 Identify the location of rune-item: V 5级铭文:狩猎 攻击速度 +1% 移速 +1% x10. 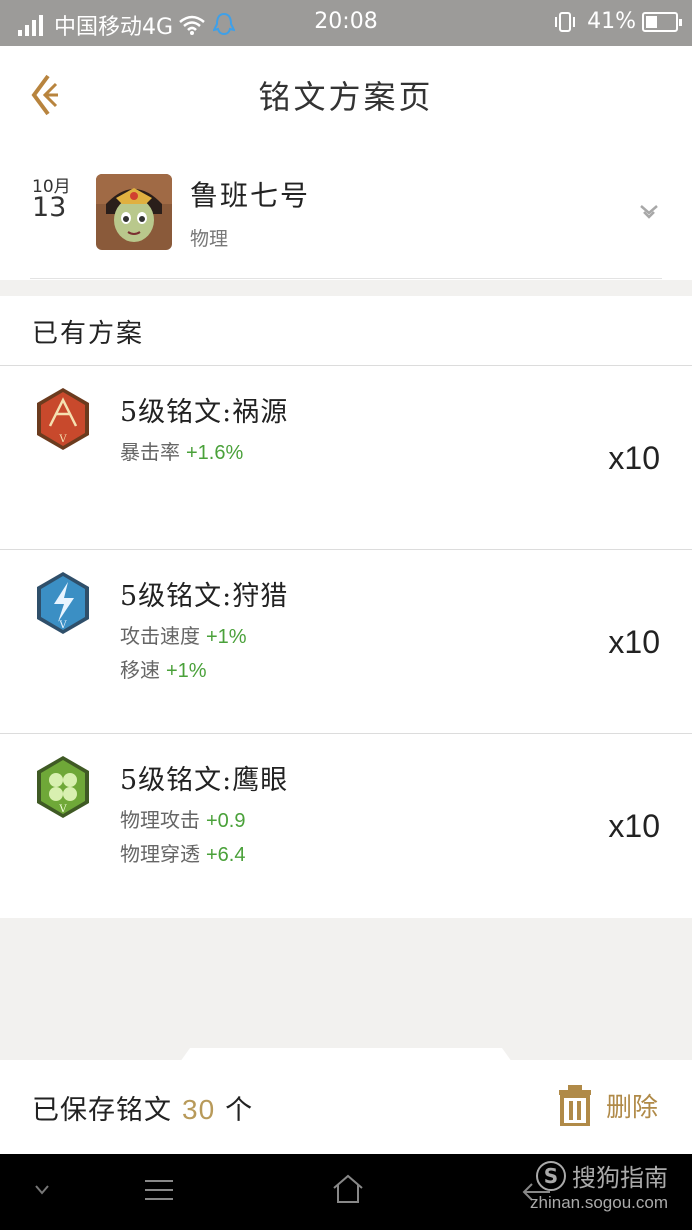
(346, 642).